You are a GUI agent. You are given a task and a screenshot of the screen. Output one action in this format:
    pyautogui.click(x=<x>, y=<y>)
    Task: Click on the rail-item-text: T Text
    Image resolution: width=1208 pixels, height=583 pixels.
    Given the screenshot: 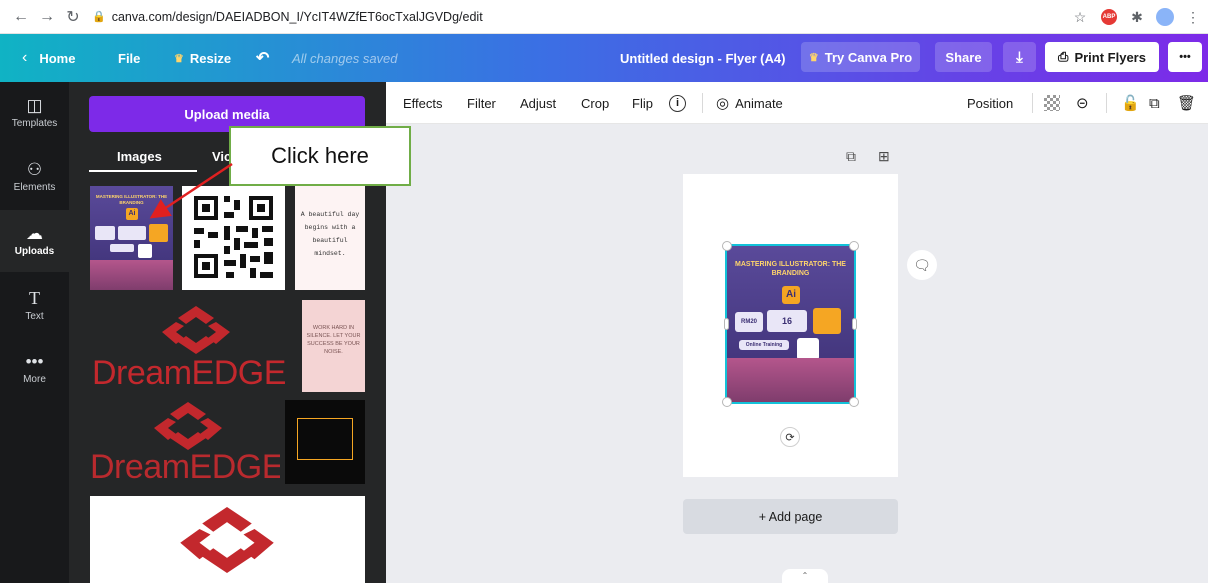 What is the action you would take?
    pyautogui.click(x=34, y=305)
    